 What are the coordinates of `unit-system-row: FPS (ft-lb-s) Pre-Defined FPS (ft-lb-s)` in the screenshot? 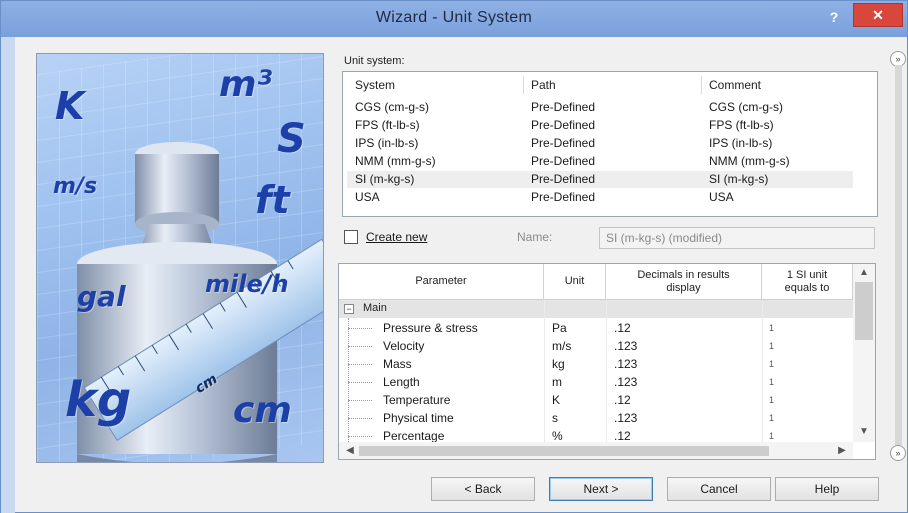 It's located at (600, 125).